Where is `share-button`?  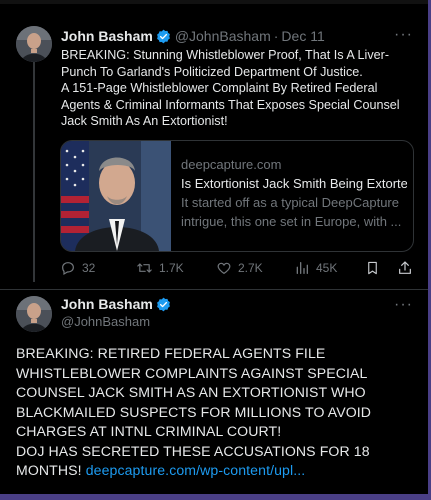 share-button is located at coordinates (405, 268).